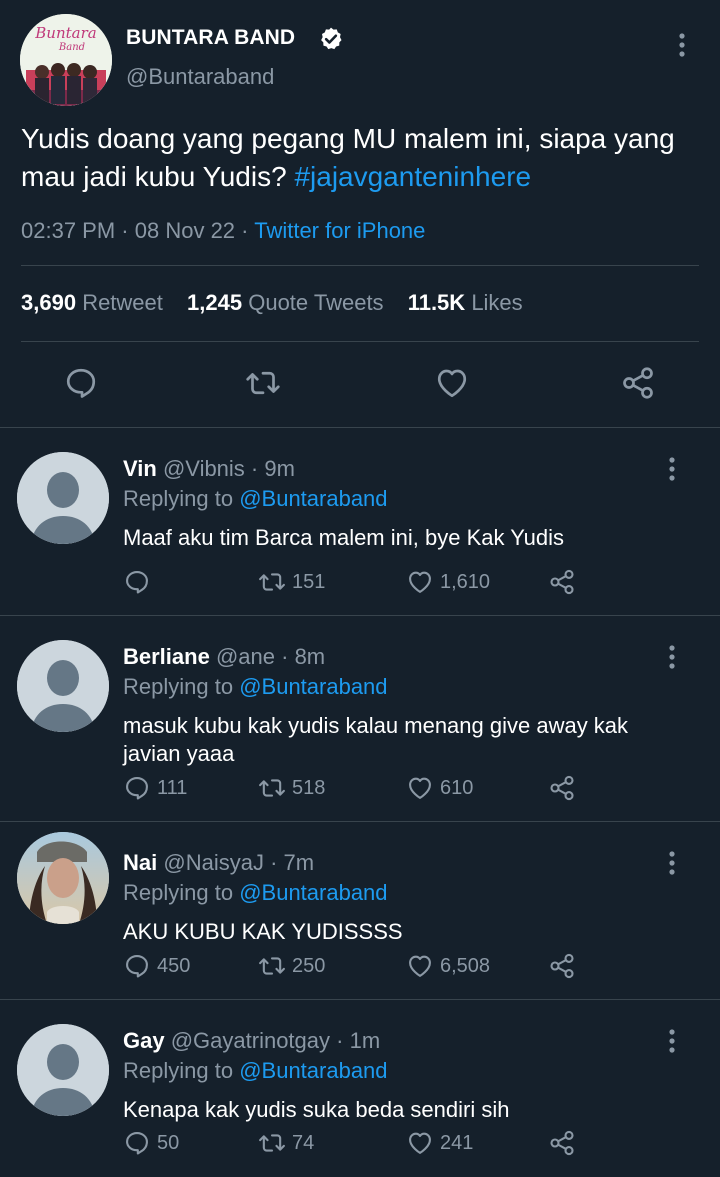  What do you see at coordinates (166, 656) in the screenshot?
I see `reply-author-name: Berliane` at bounding box center [166, 656].